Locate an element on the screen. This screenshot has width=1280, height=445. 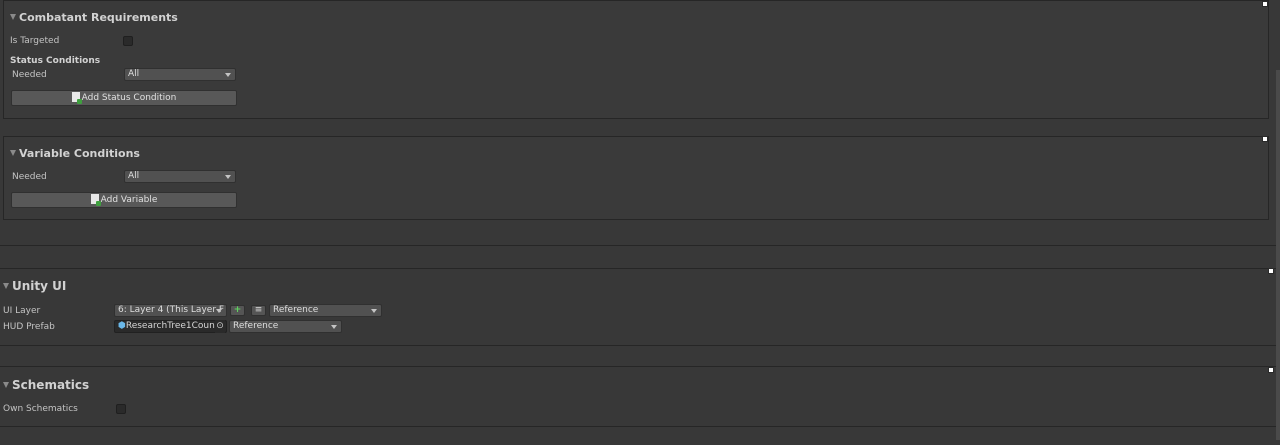
status-needed-dropdown: All is located at coordinates (180, 74).